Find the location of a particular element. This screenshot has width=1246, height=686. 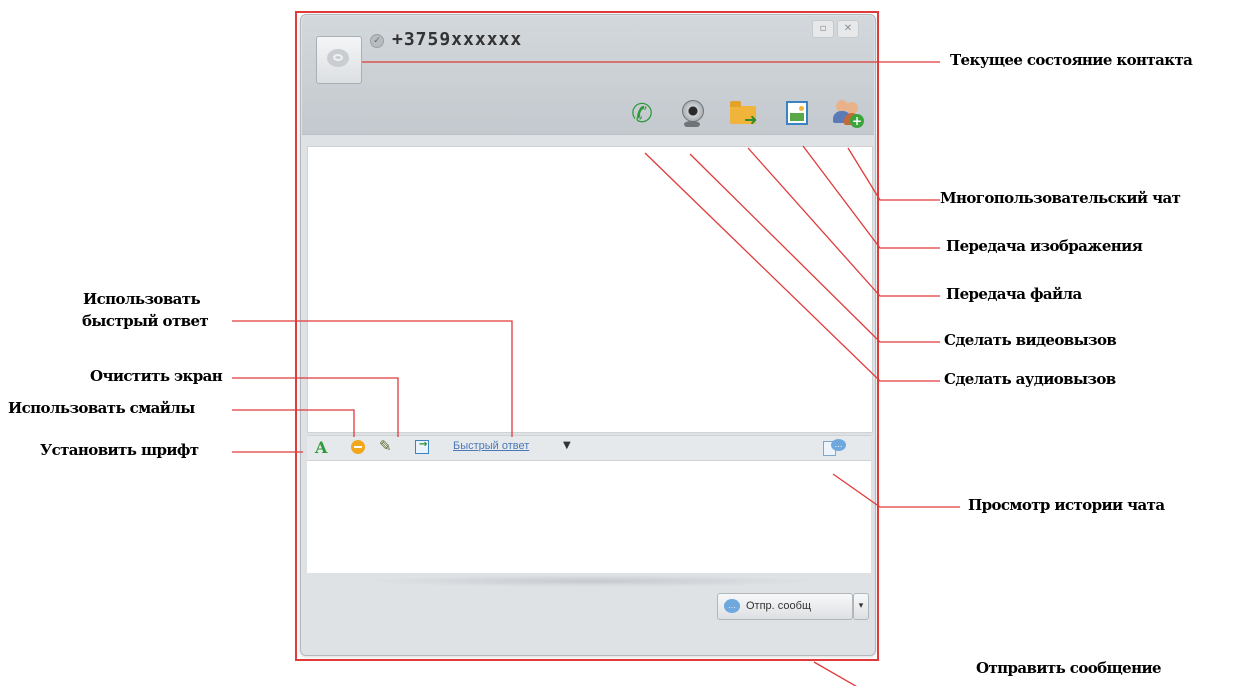

callout-audio is located at coordinates (792, 267).